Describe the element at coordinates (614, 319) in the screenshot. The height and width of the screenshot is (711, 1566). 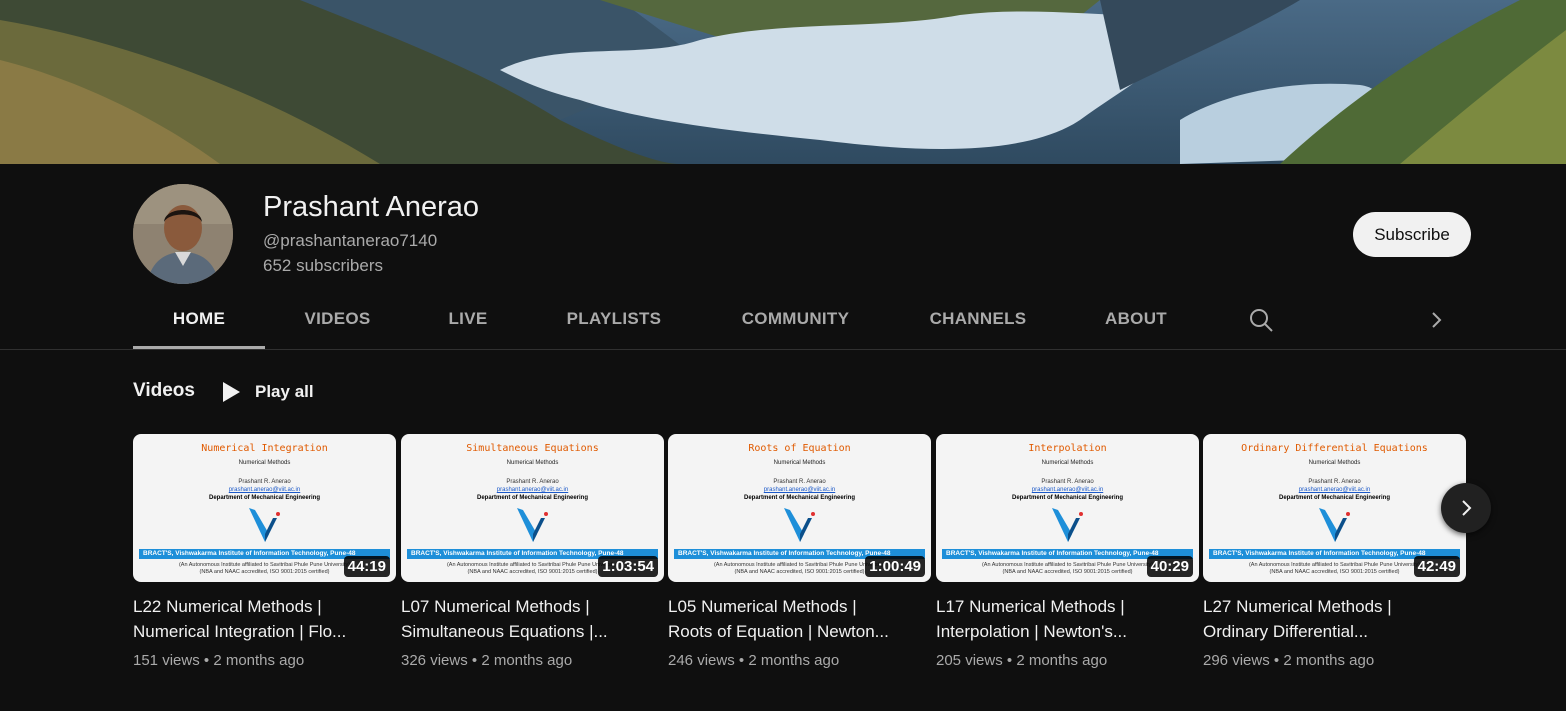
I see `tab-playlists: PLAYLISTS` at that location.